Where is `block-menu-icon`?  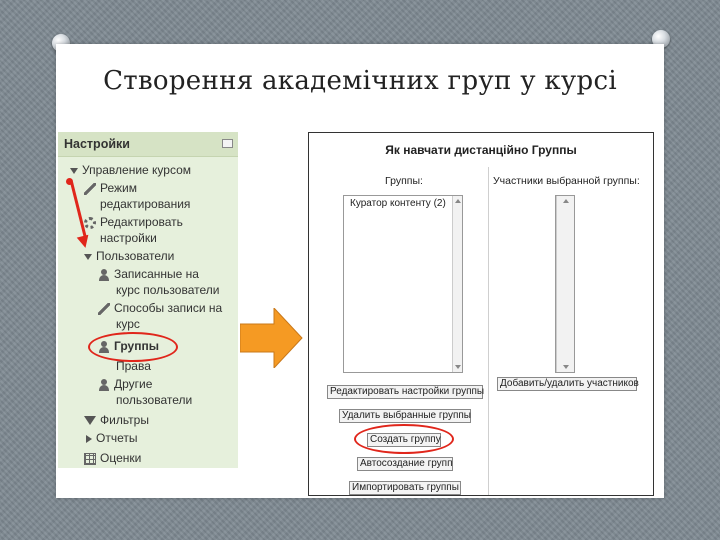
block-menu-icon is located at coordinates (227, 143).